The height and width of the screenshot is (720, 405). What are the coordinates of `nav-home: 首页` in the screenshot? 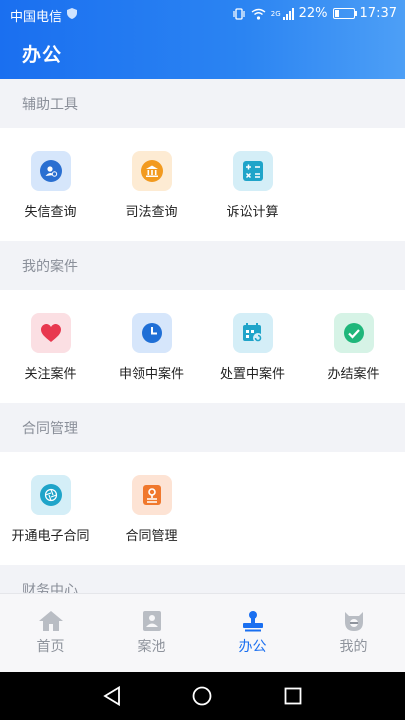 It's located at (50, 633).